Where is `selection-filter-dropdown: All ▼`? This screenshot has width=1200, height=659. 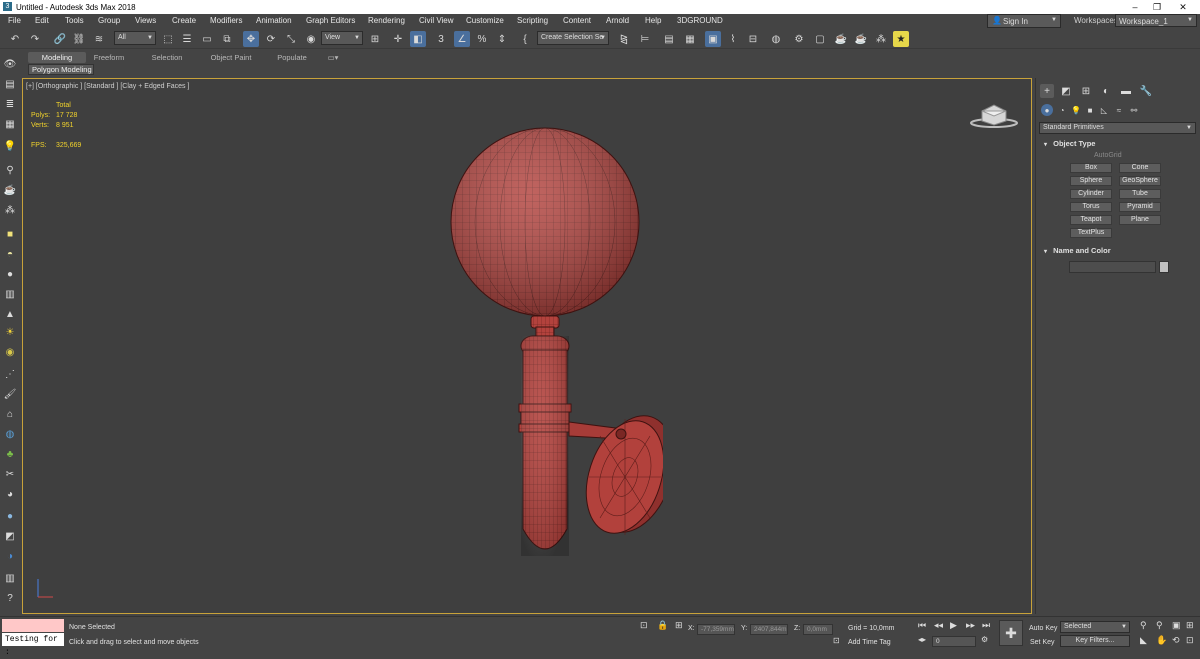 selection-filter-dropdown: All ▼ is located at coordinates (135, 38).